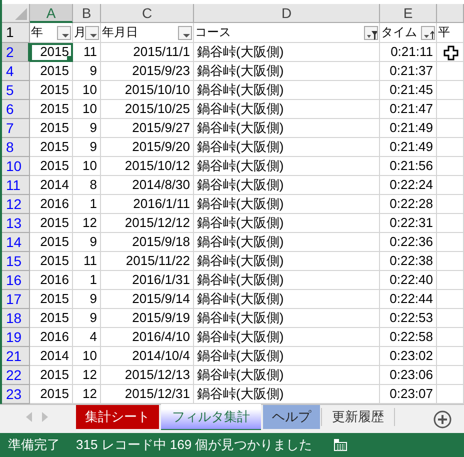 Image resolution: width=464 pixels, height=457 pixels. Describe the element at coordinates (411, 355) in the screenshot. I see `table-cell: 0:23:02` at that location.